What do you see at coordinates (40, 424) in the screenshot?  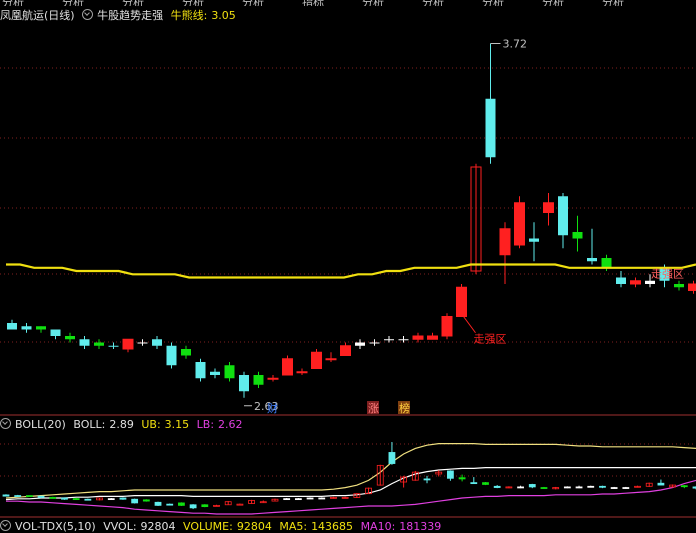 I see `boll-name: BOLL(20)` at bounding box center [40, 424].